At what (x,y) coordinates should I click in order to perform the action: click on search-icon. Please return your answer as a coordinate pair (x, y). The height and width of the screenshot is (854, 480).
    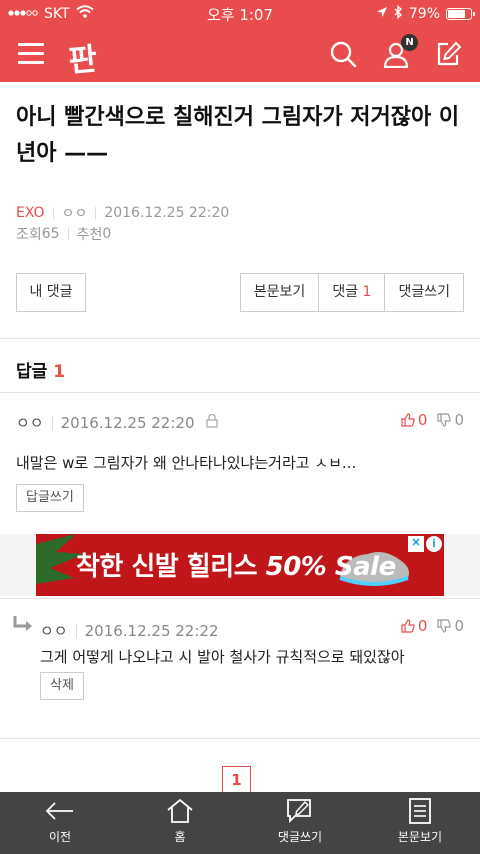
    Looking at the image, I should click on (343, 54).